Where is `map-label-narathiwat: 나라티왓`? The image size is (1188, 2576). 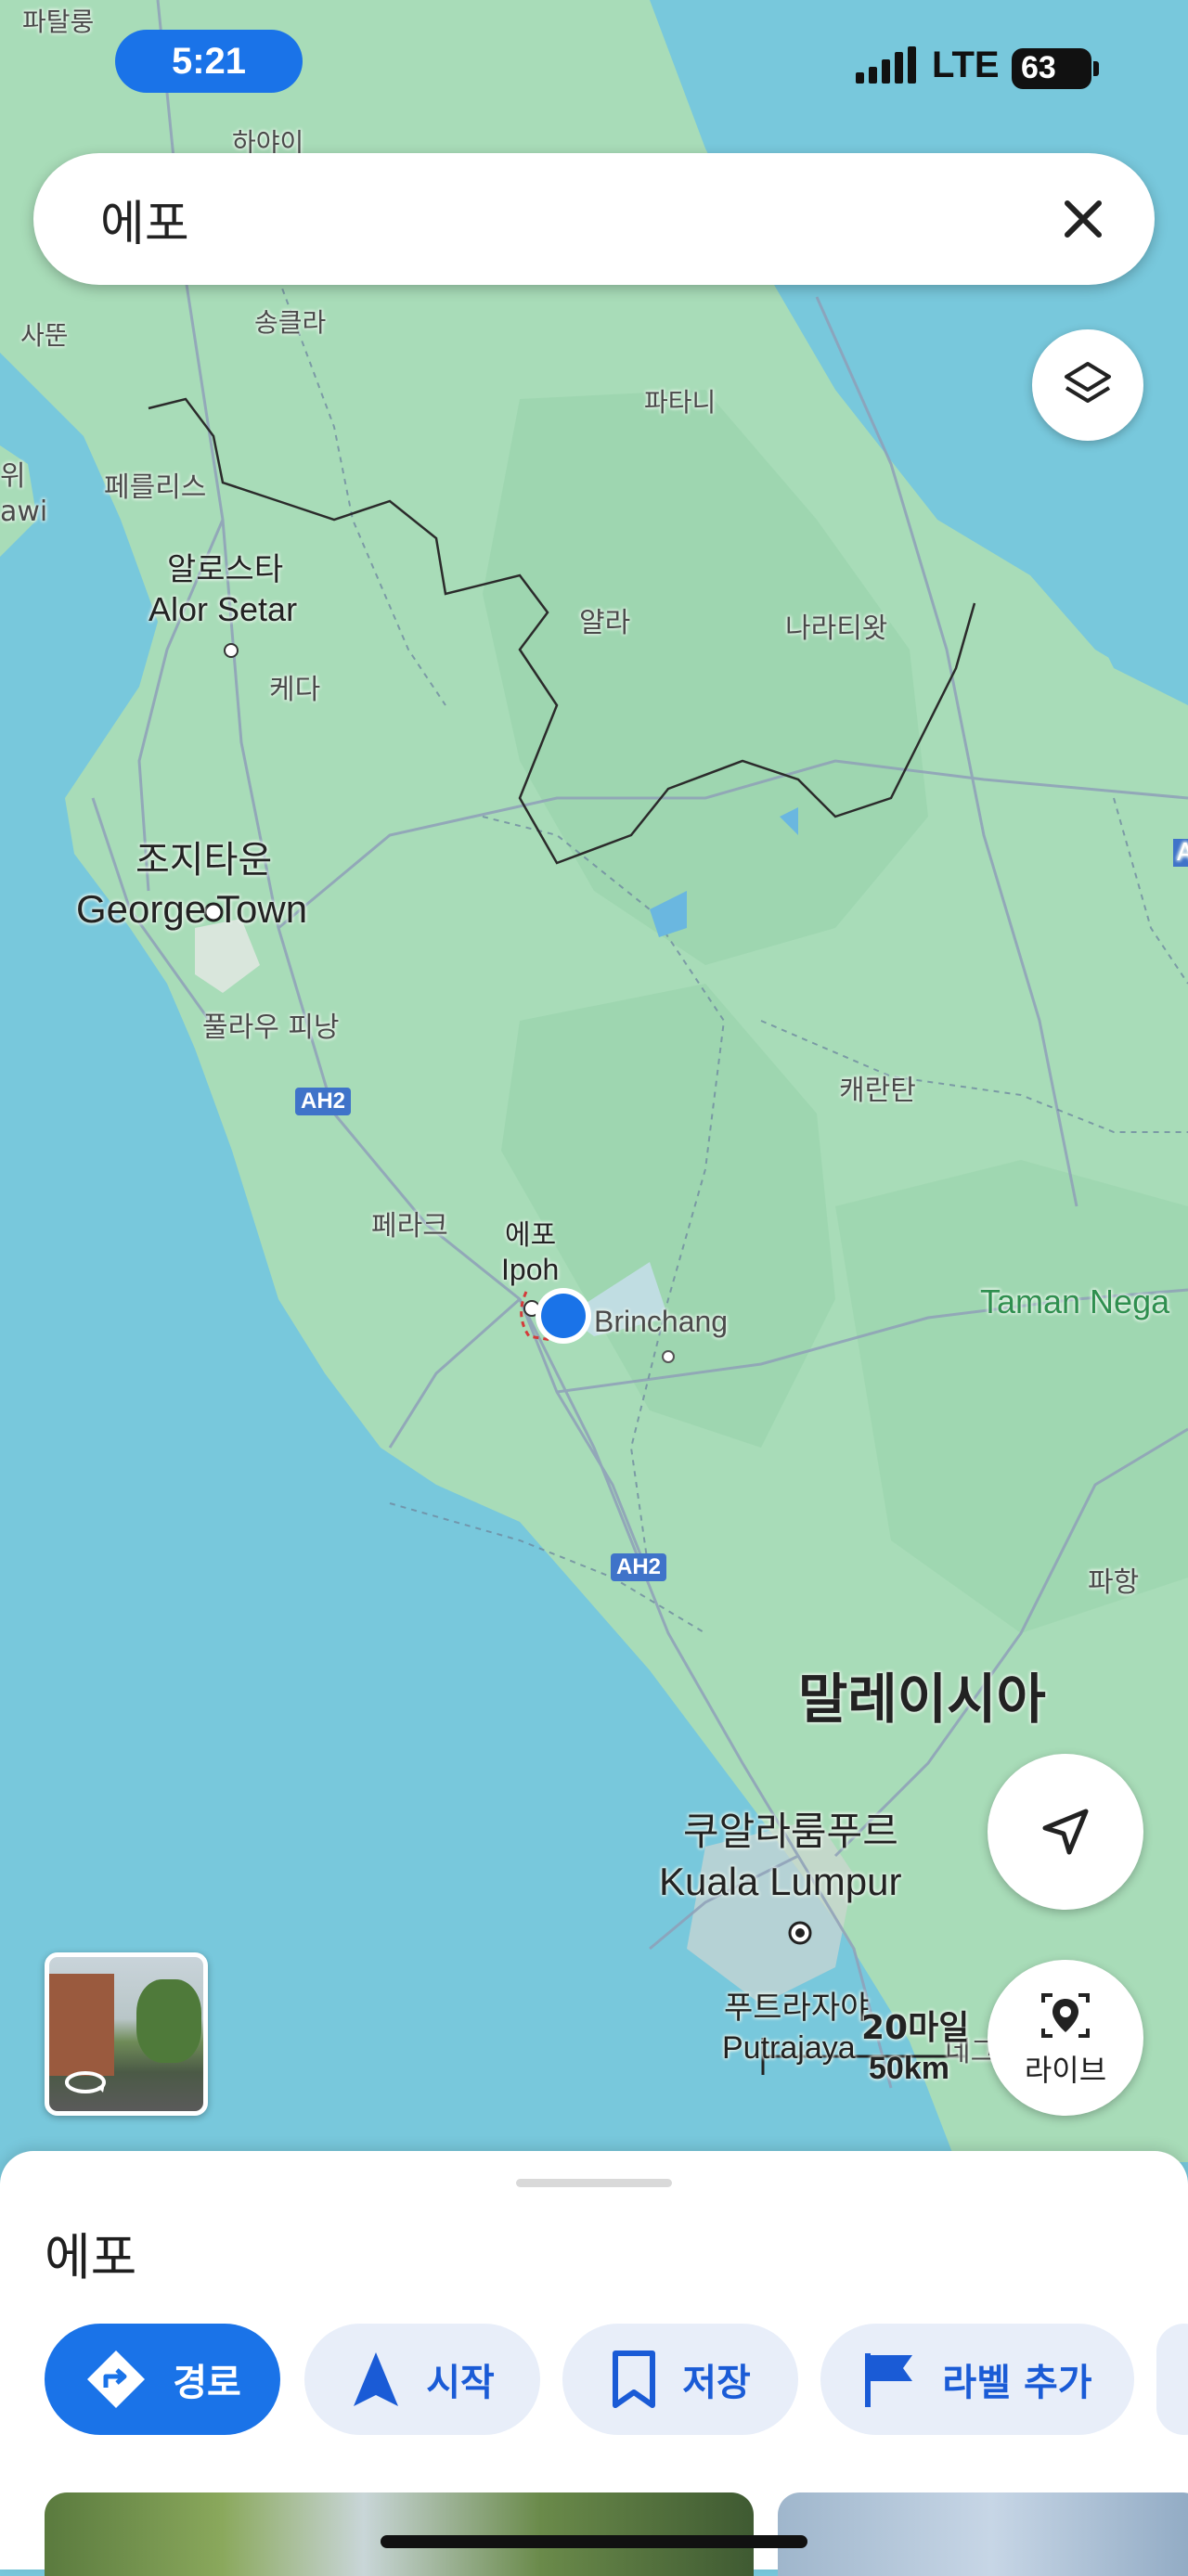 map-label-narathiwat: 나라티왓 is located at coordinates (836, 628).